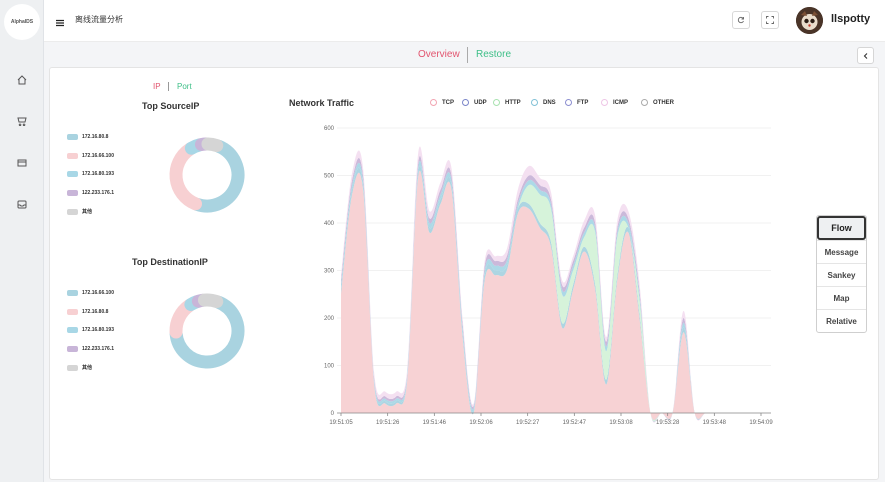  What do you see at coordinates (481, 423) in the screenshot?
I see `x-tick-label: 19:52:06` at bounding box center [481, 423].